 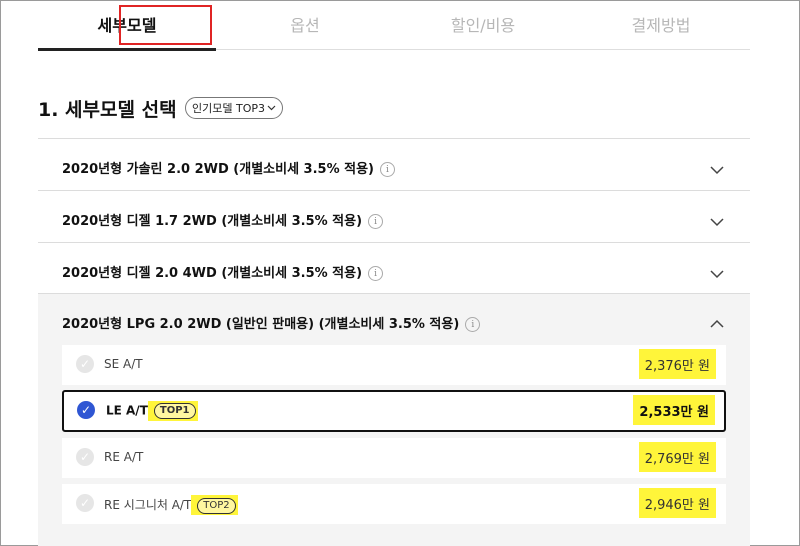 What do you see at coordinates (123, 364) in the screenshot?
I see `option-name: SE A/T` at bounding box center [123, 364].